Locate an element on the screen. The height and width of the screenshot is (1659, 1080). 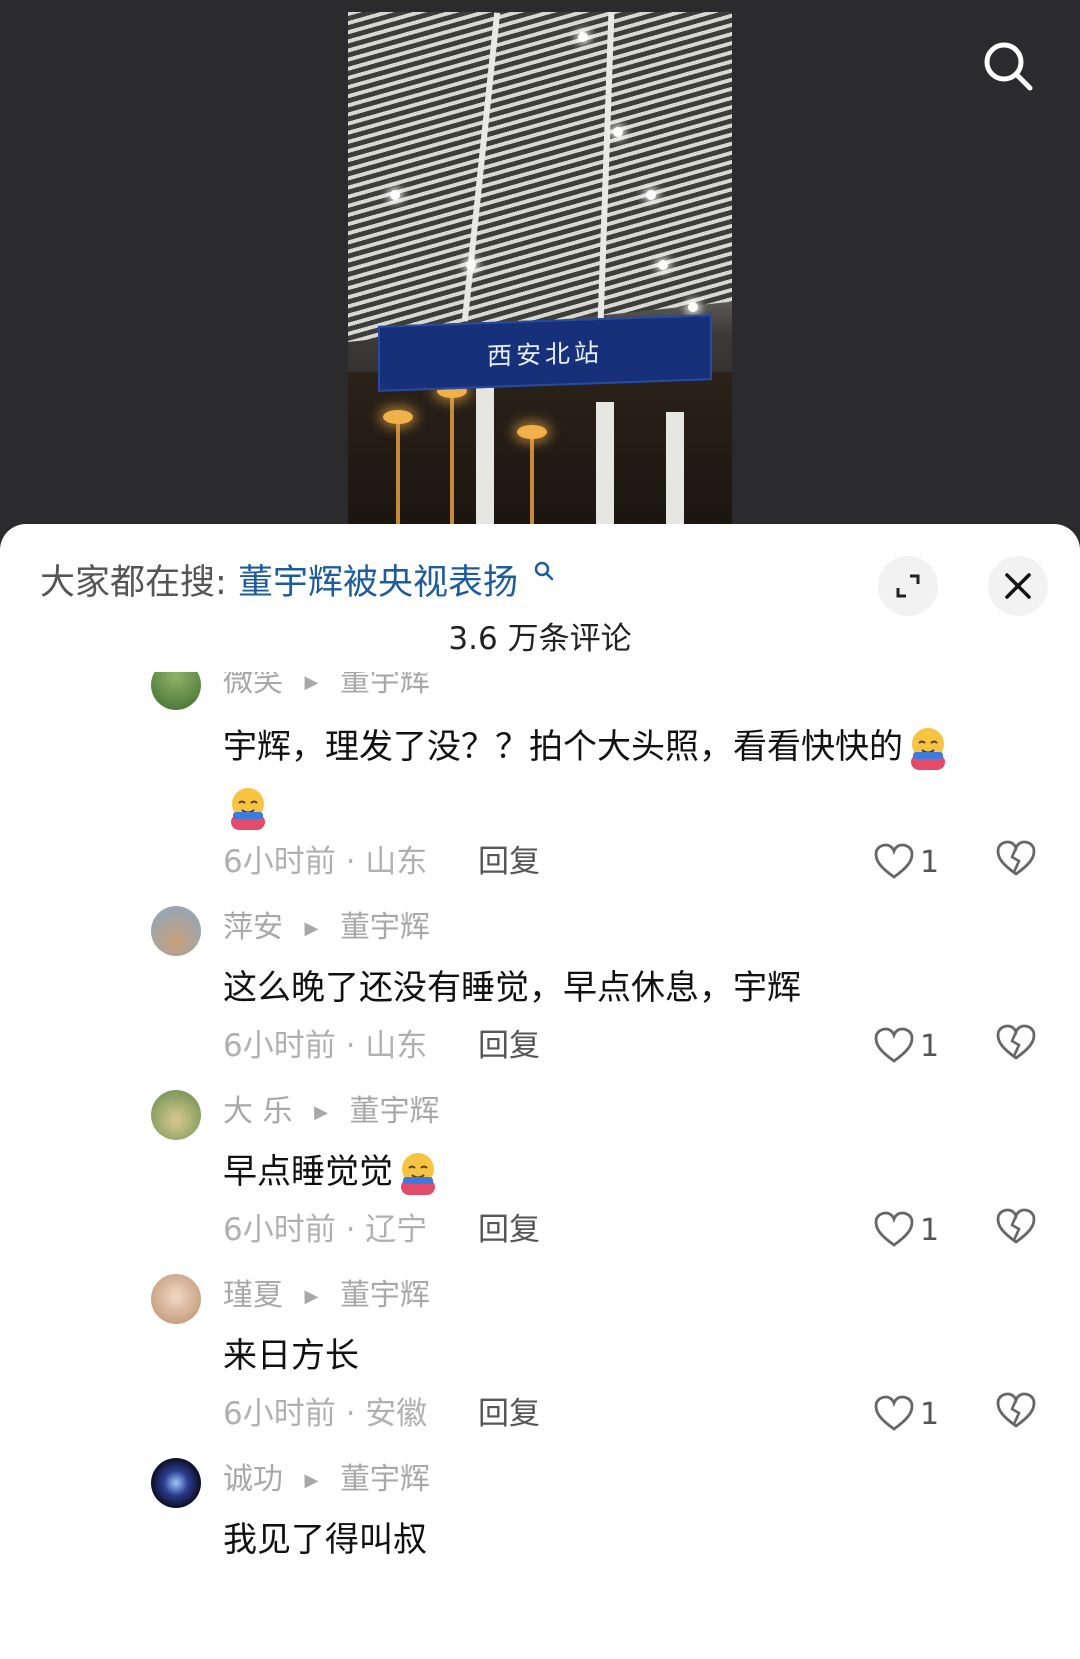
close-icon is located at coordinates (1018, 586).